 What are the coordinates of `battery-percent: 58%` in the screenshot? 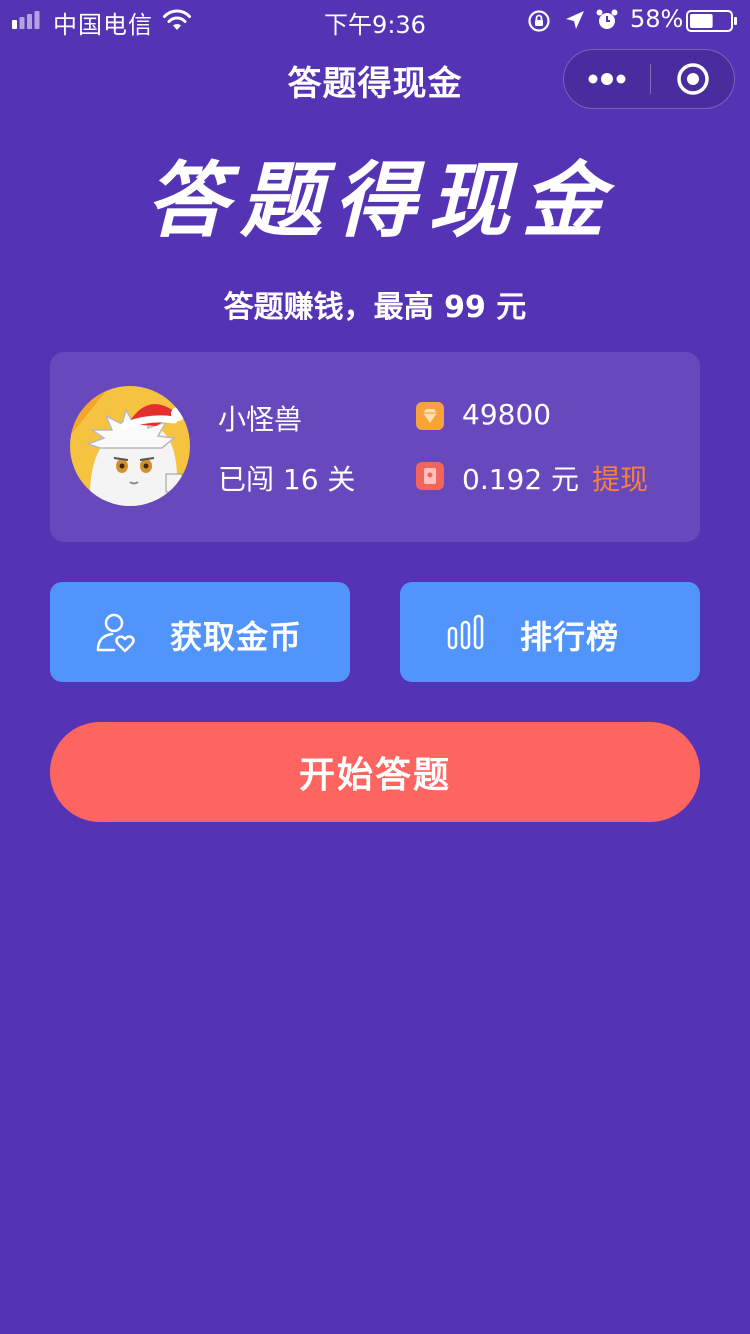 It's located at (657, 19).